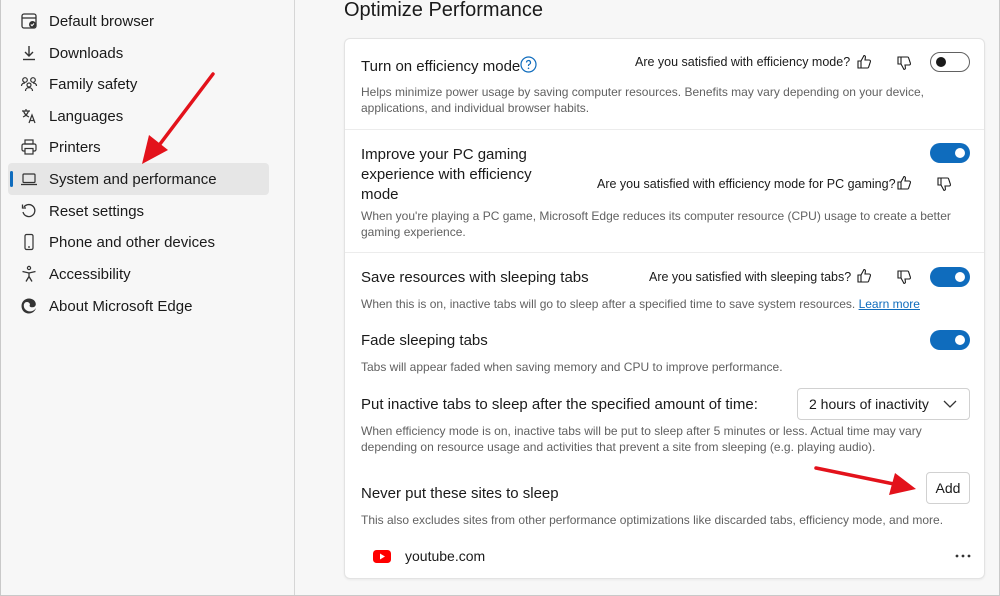 This screenshot has height=596, width=1000. I want to click on phone-icon, so click(29, 242).